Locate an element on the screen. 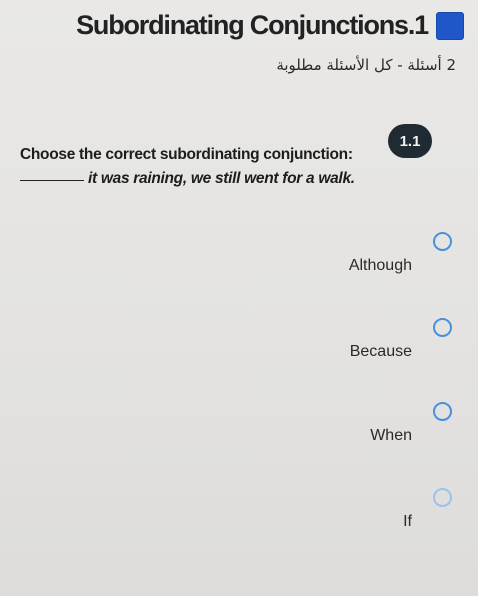  option-label: When is located at coordinates (391, 436).